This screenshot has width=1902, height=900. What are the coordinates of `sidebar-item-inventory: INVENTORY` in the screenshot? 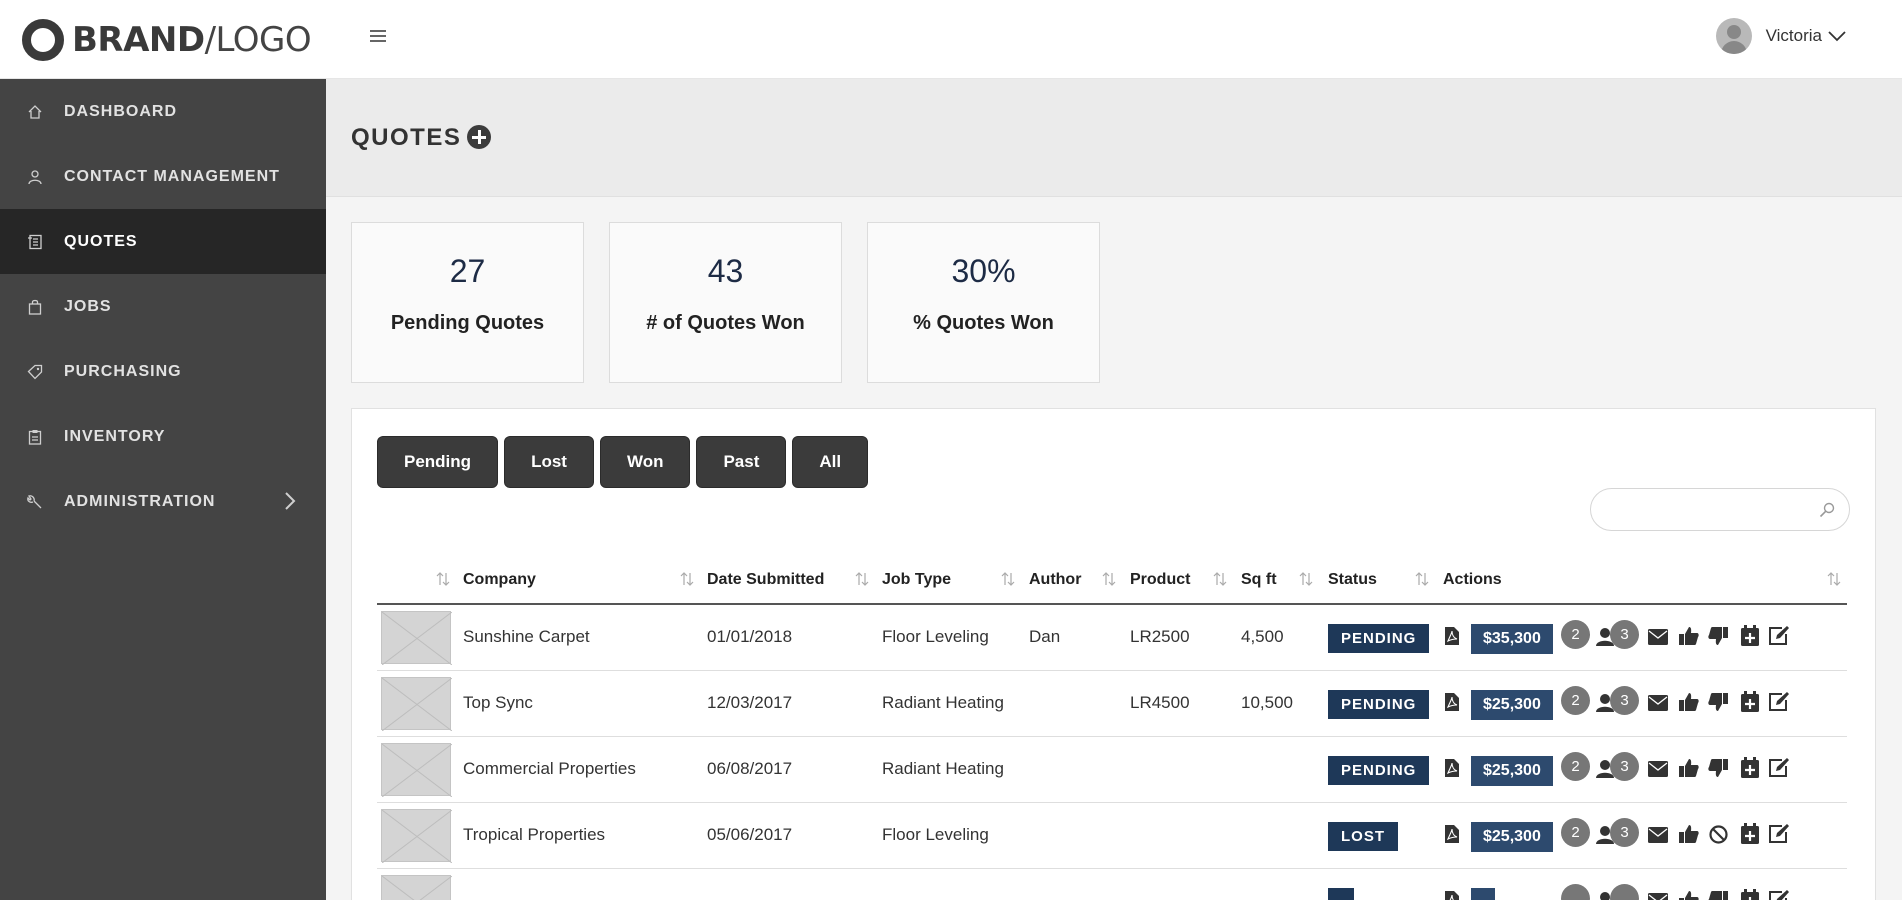 It's located at (163, 436).